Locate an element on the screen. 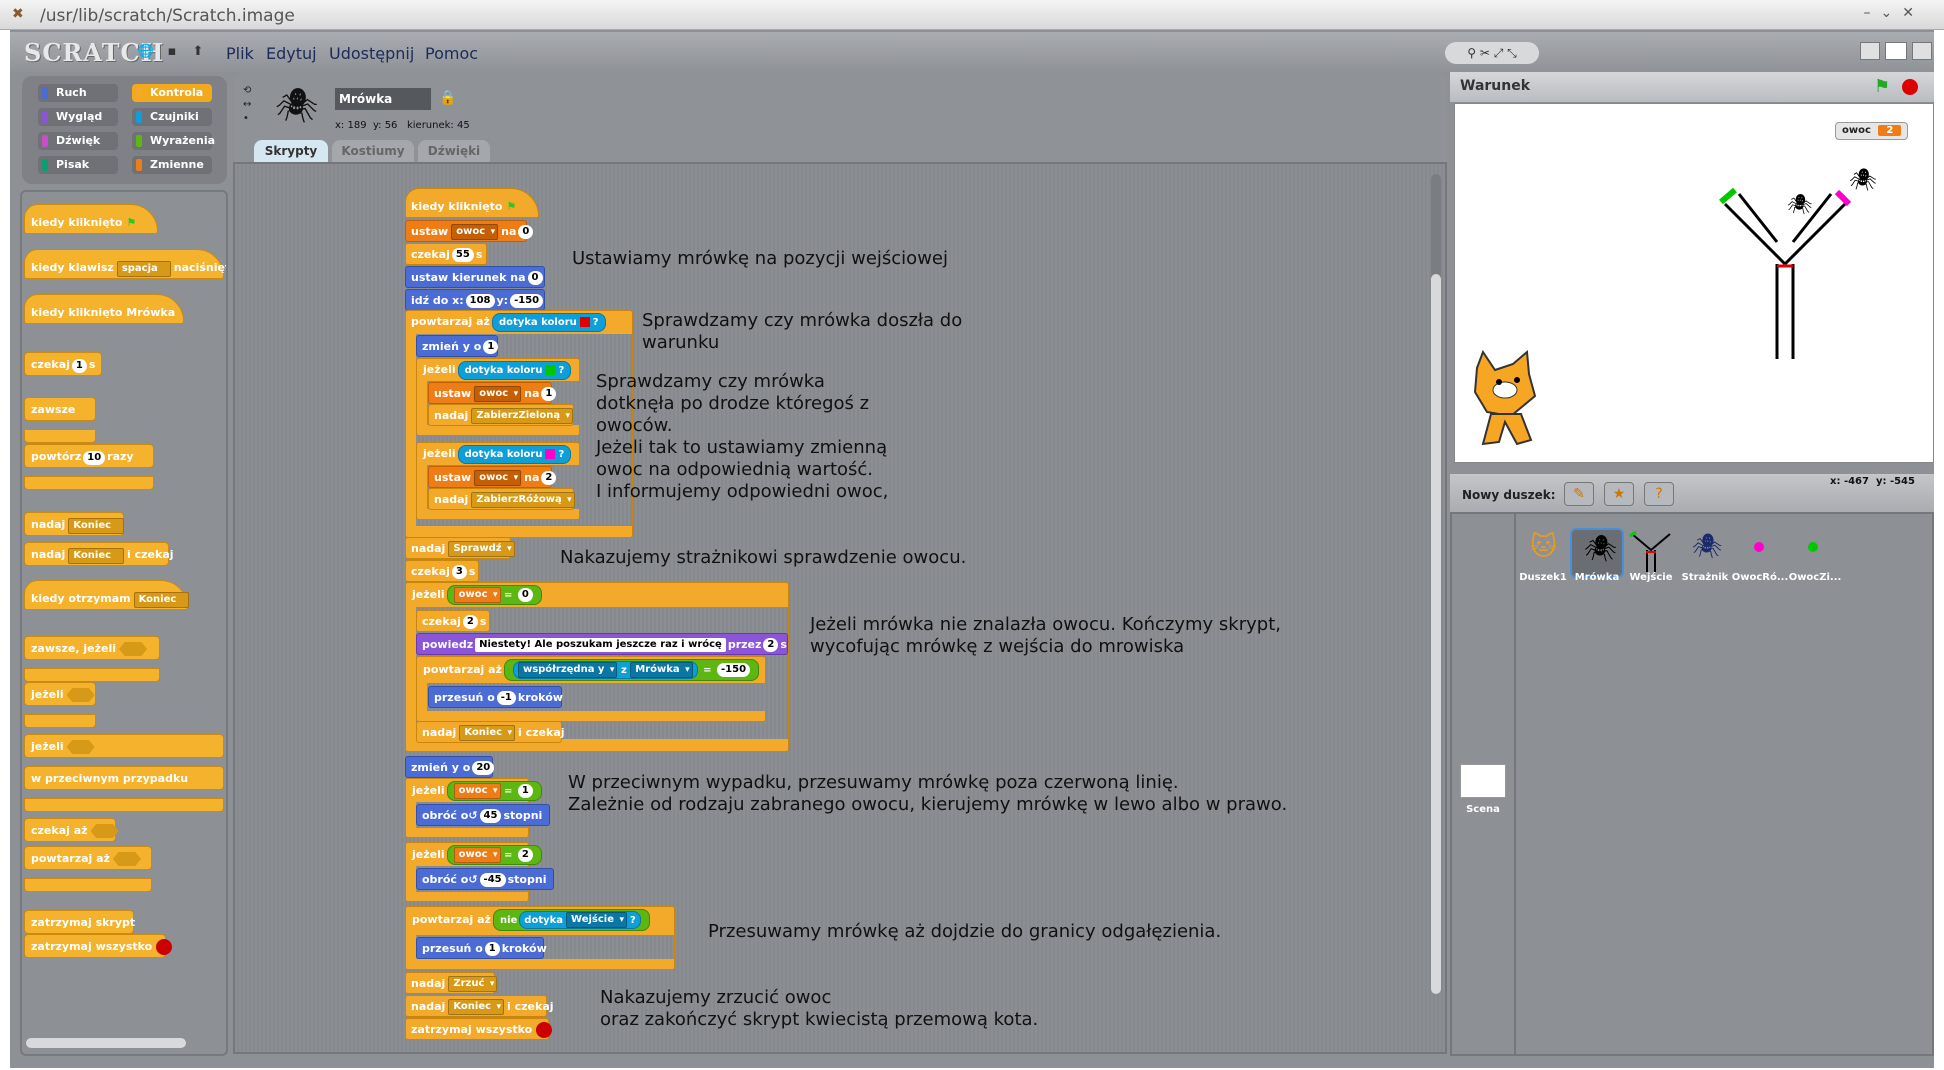 The image size is (1944, 1070). normal-stage-button is located at coordinates (1896, 51).